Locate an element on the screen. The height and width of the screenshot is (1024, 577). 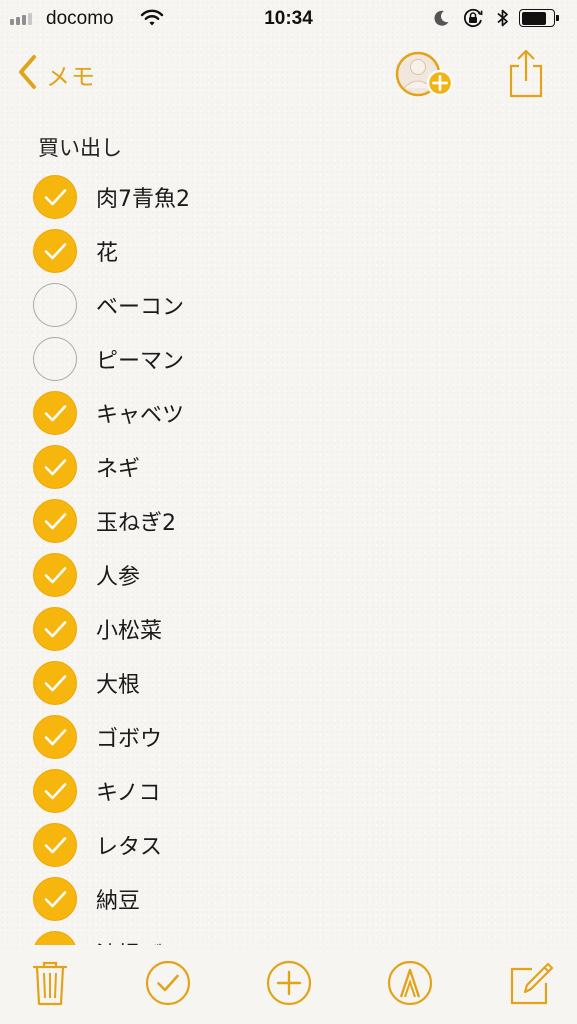
compose-button is located at coordinates (530, 983).